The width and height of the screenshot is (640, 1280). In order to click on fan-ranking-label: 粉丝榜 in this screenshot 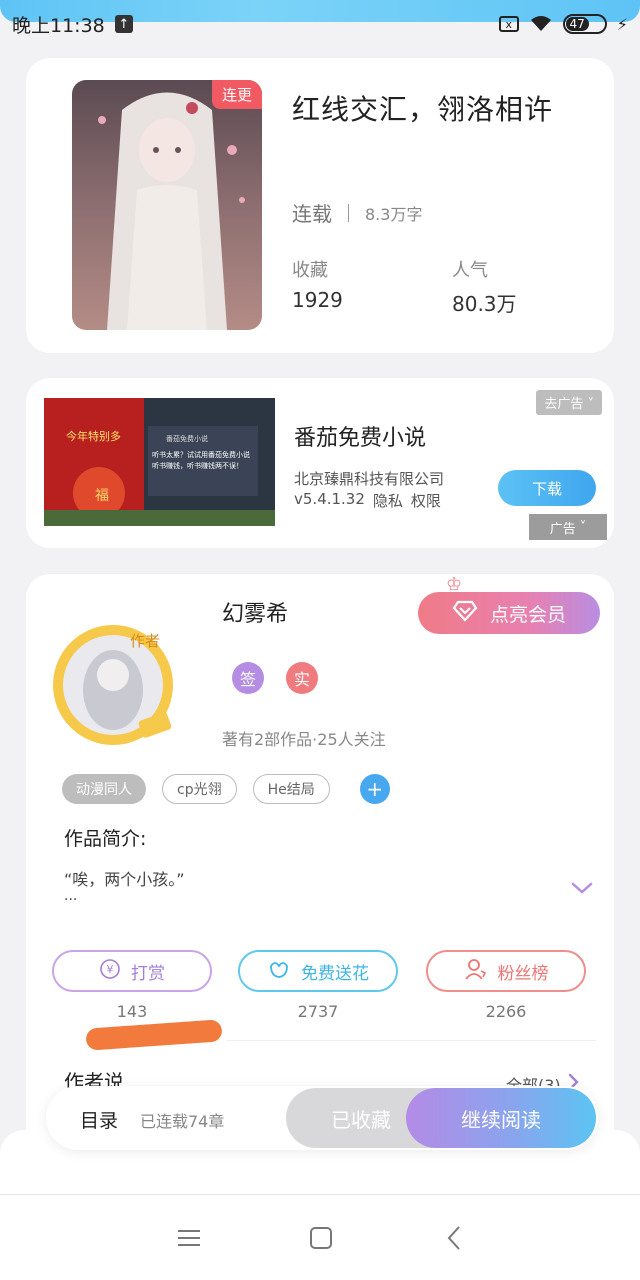, I will do `click(523, 973)`.